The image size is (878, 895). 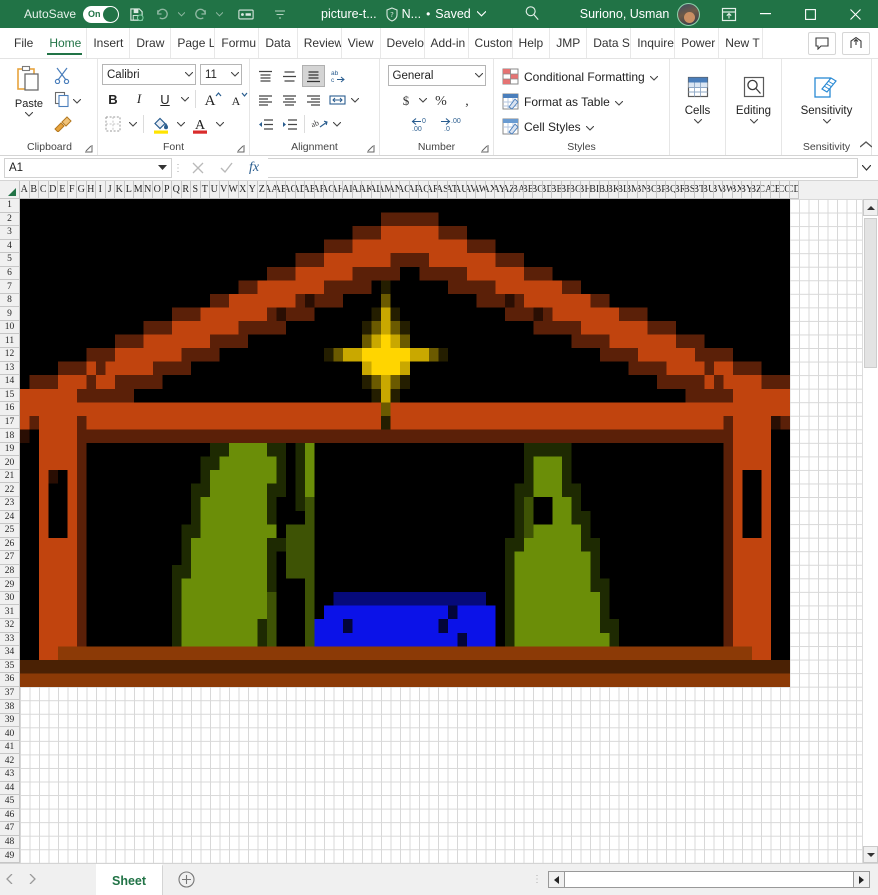 I want to click on column-header-bx: BX, so click(x=737, y=190).